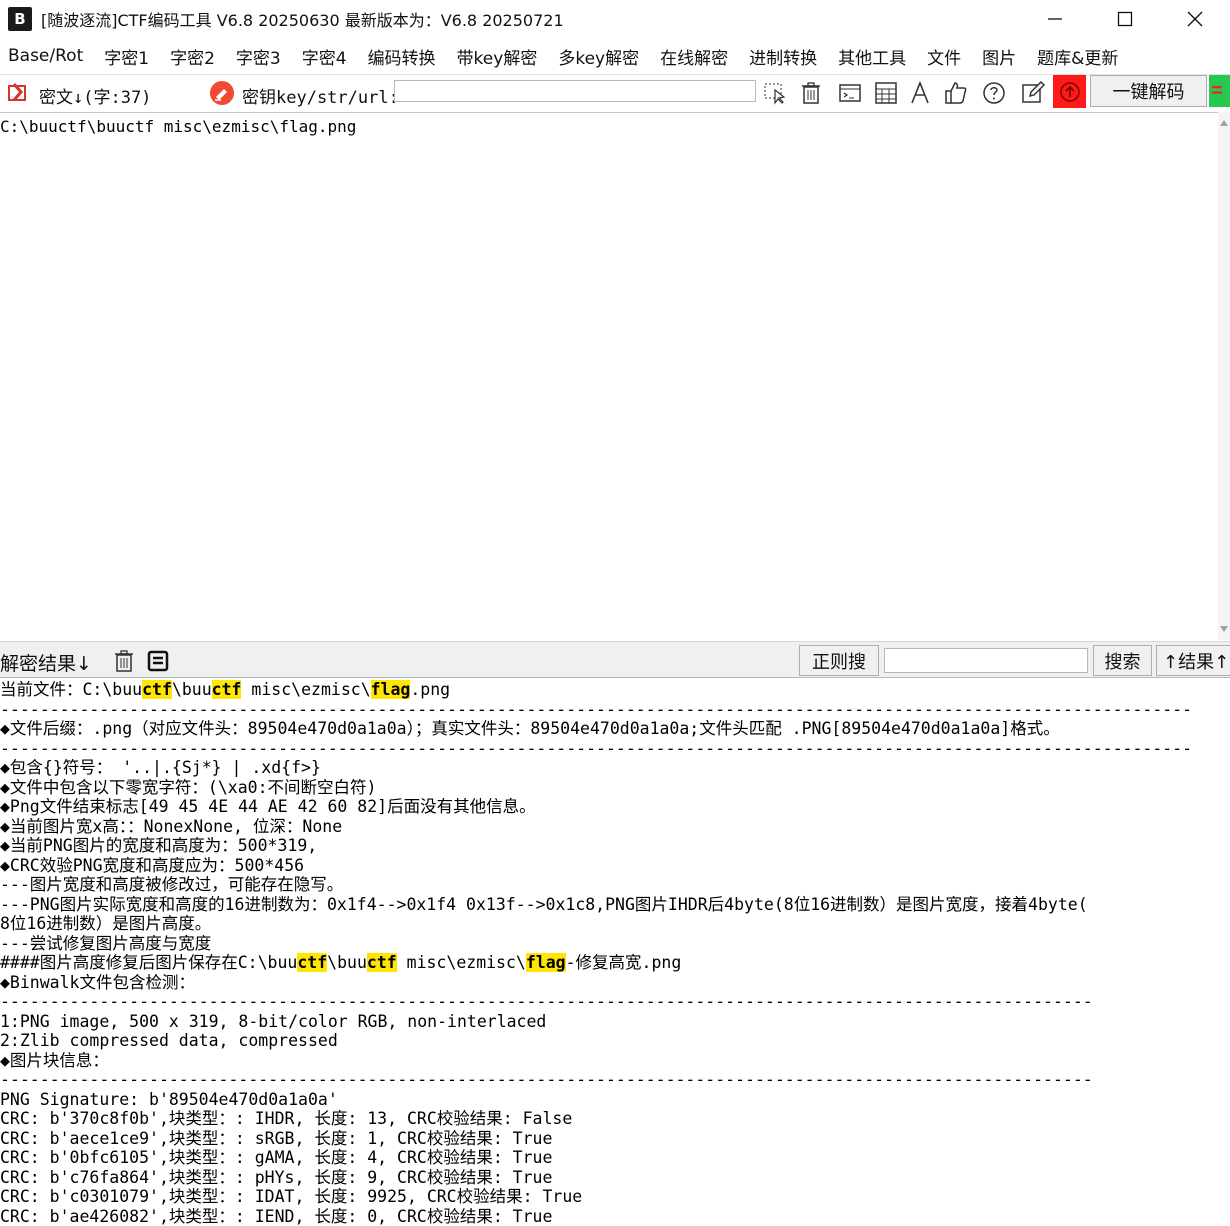 This screenshot has width=1230, height=1226. I want to click on search-highlight: flag, so click(390, 689).